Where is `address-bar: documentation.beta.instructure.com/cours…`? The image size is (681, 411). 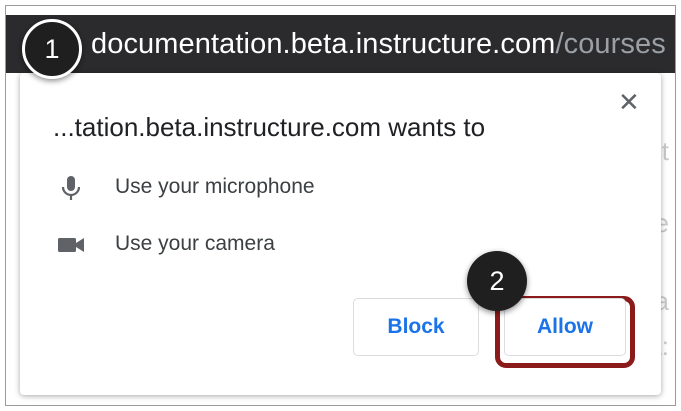
address-bar: documentation.beta.instructure.com/cours… is located at coordinates (340, 44).